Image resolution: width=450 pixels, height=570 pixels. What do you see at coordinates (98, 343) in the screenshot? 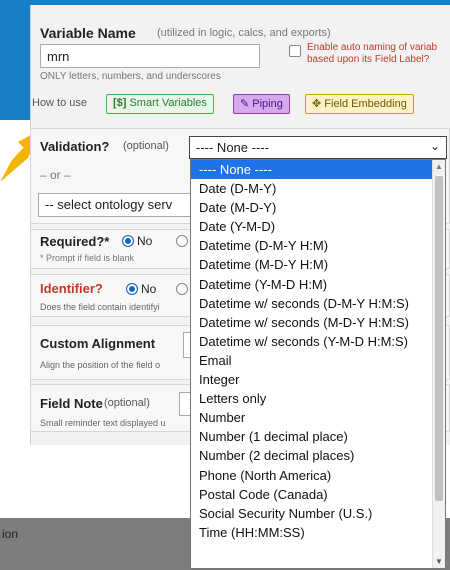
I see `custom-alignment-label: Custom Alignment` at bounding box center [98, 343].